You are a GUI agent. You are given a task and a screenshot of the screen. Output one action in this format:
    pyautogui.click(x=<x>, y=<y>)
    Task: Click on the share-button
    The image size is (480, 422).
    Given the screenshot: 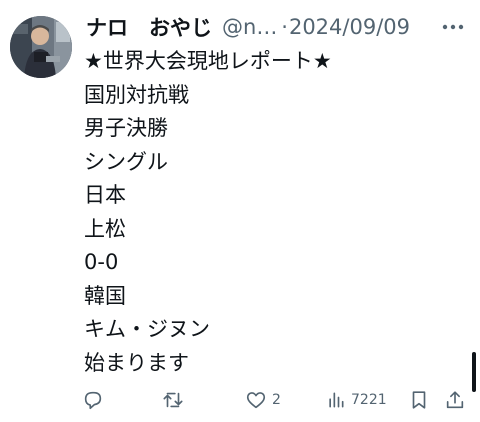 What is the action you would take?
    pyautogui.click(x=455, y=400)
    